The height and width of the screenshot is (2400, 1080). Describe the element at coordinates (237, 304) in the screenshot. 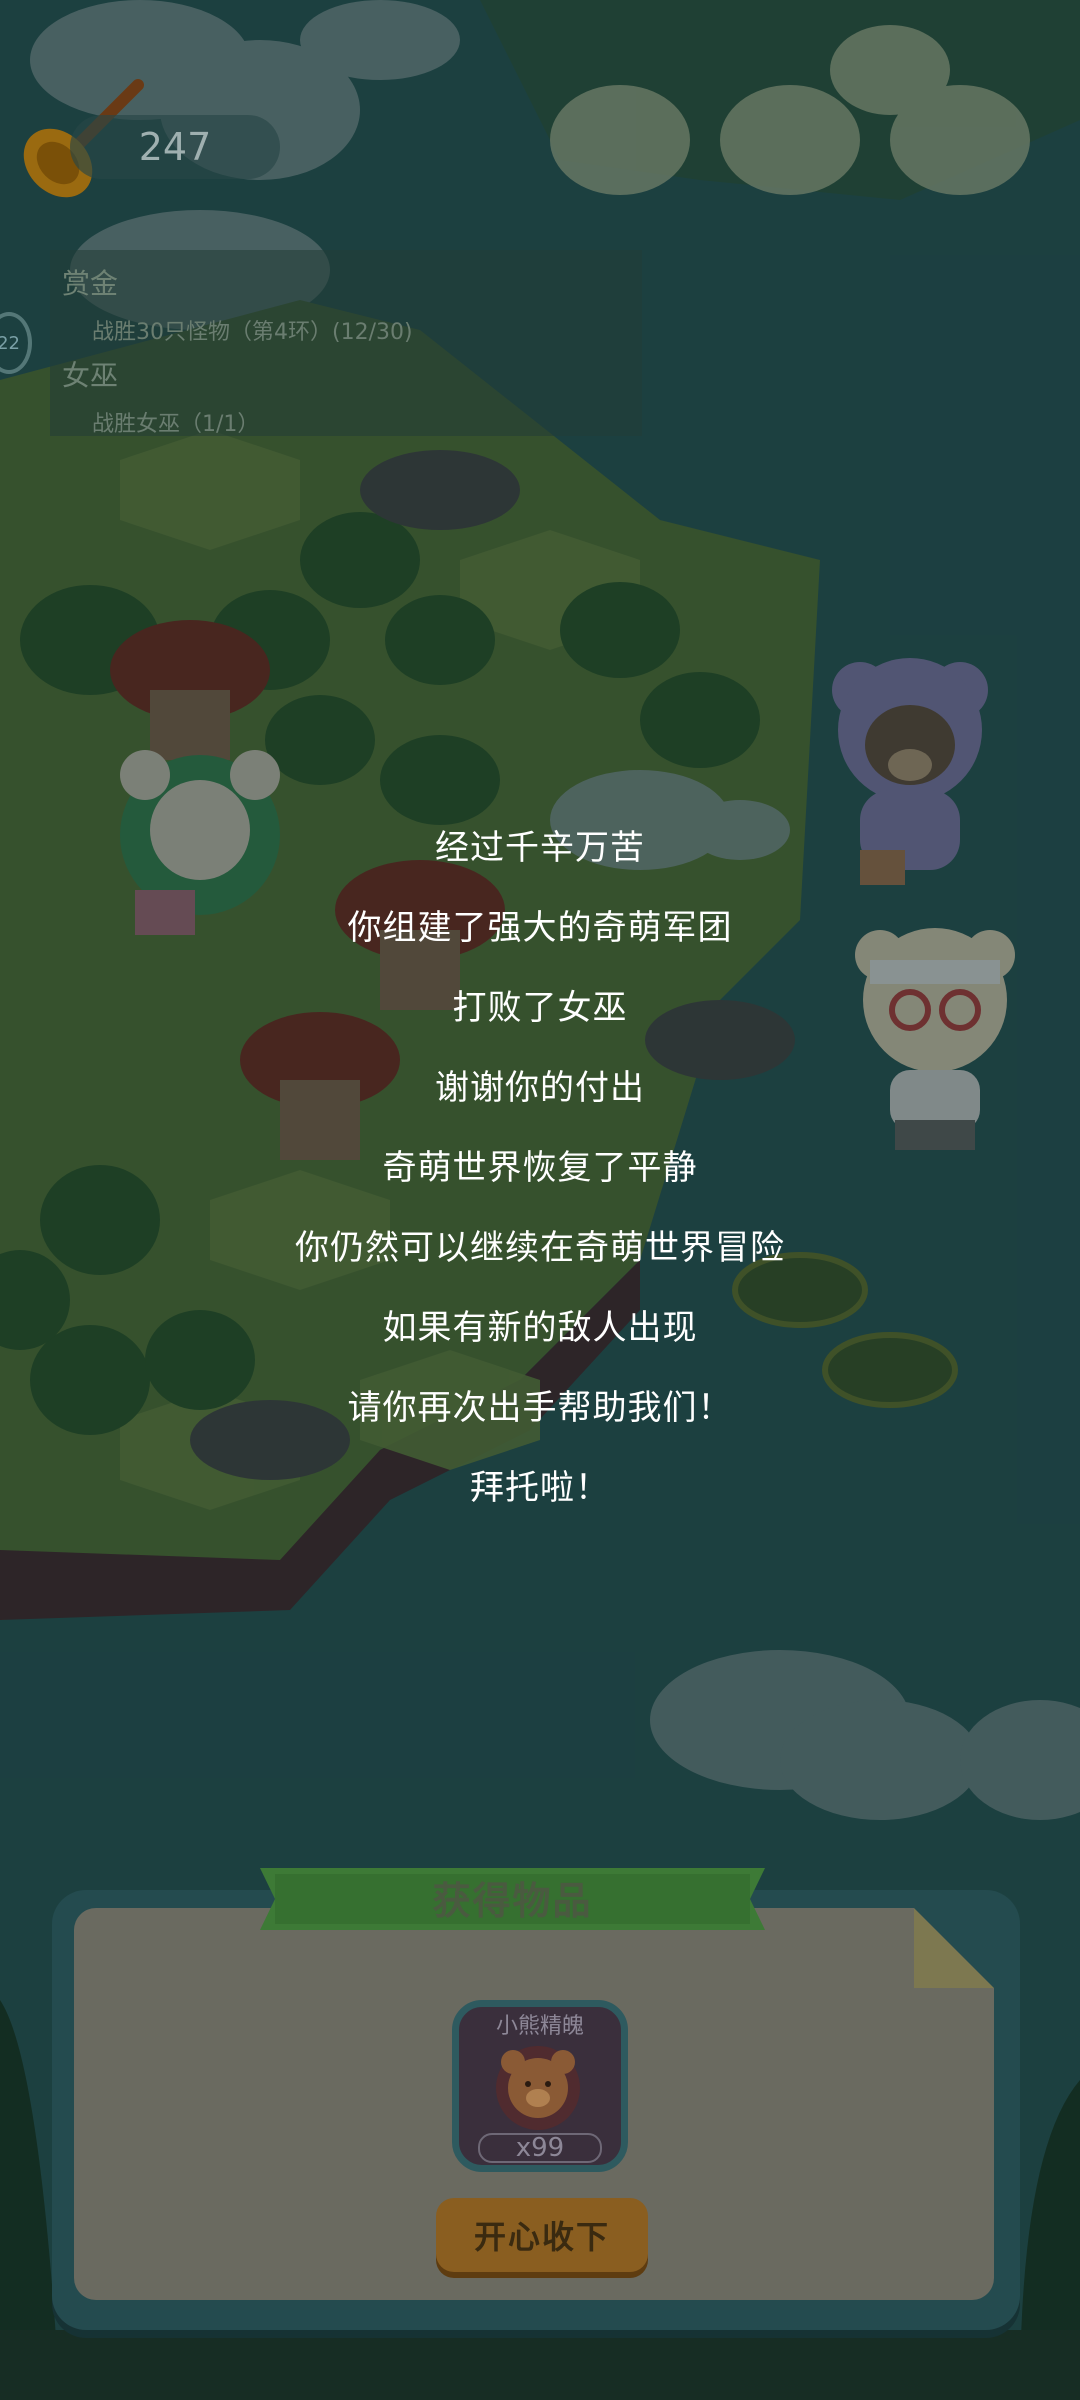

I see `quest-item: 赏金 战胜30只怪物（第4环）(12/30)` at that location.